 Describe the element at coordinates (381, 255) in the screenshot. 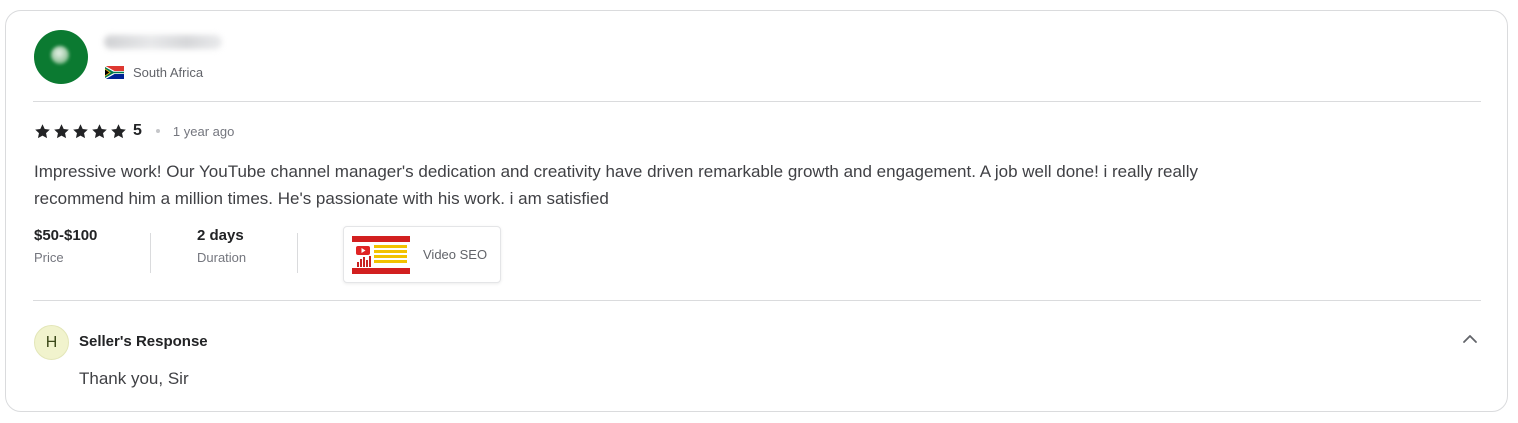

I see `gig-thumbnail` at that location.